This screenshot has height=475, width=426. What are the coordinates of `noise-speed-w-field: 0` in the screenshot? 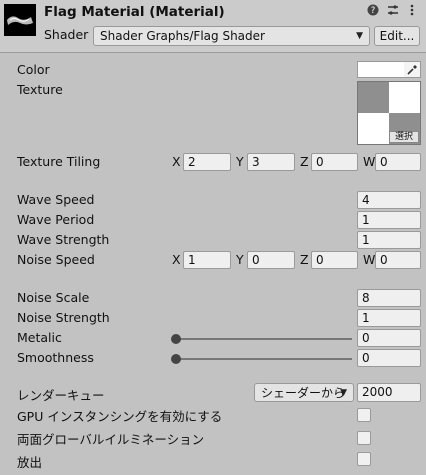 It's located at (398, 260).